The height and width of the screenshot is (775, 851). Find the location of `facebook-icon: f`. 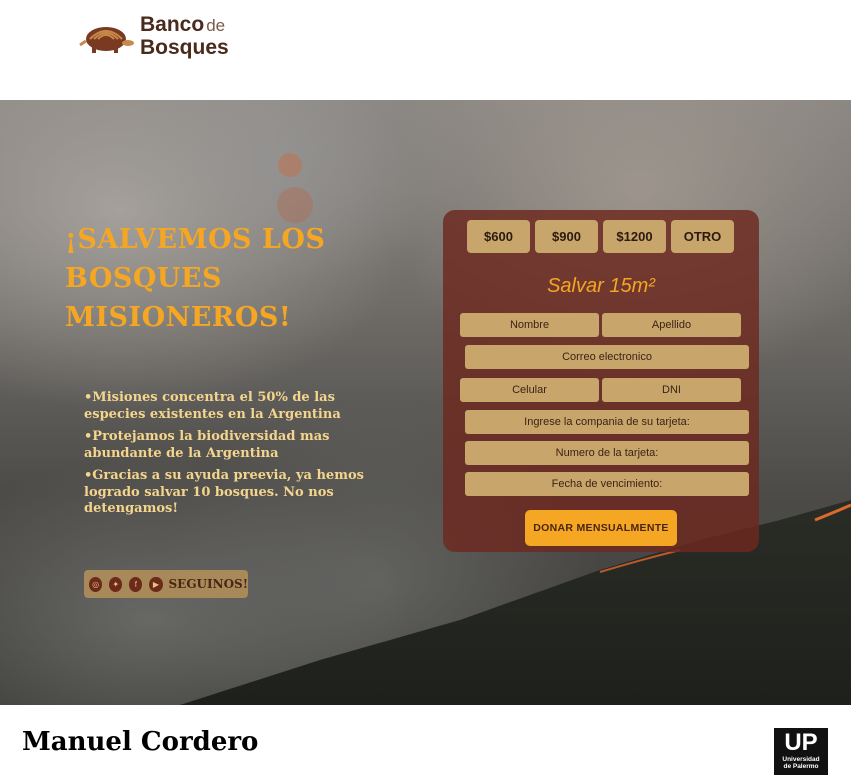

facebook-icon: f is located at coordinates (136, 584).